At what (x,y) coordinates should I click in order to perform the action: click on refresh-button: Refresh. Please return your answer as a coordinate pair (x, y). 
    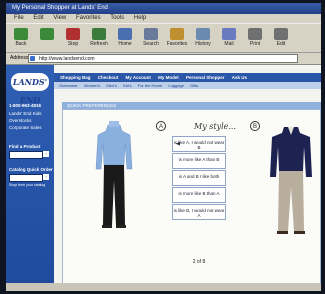
    Looking at the image, I should click on (99, 39).